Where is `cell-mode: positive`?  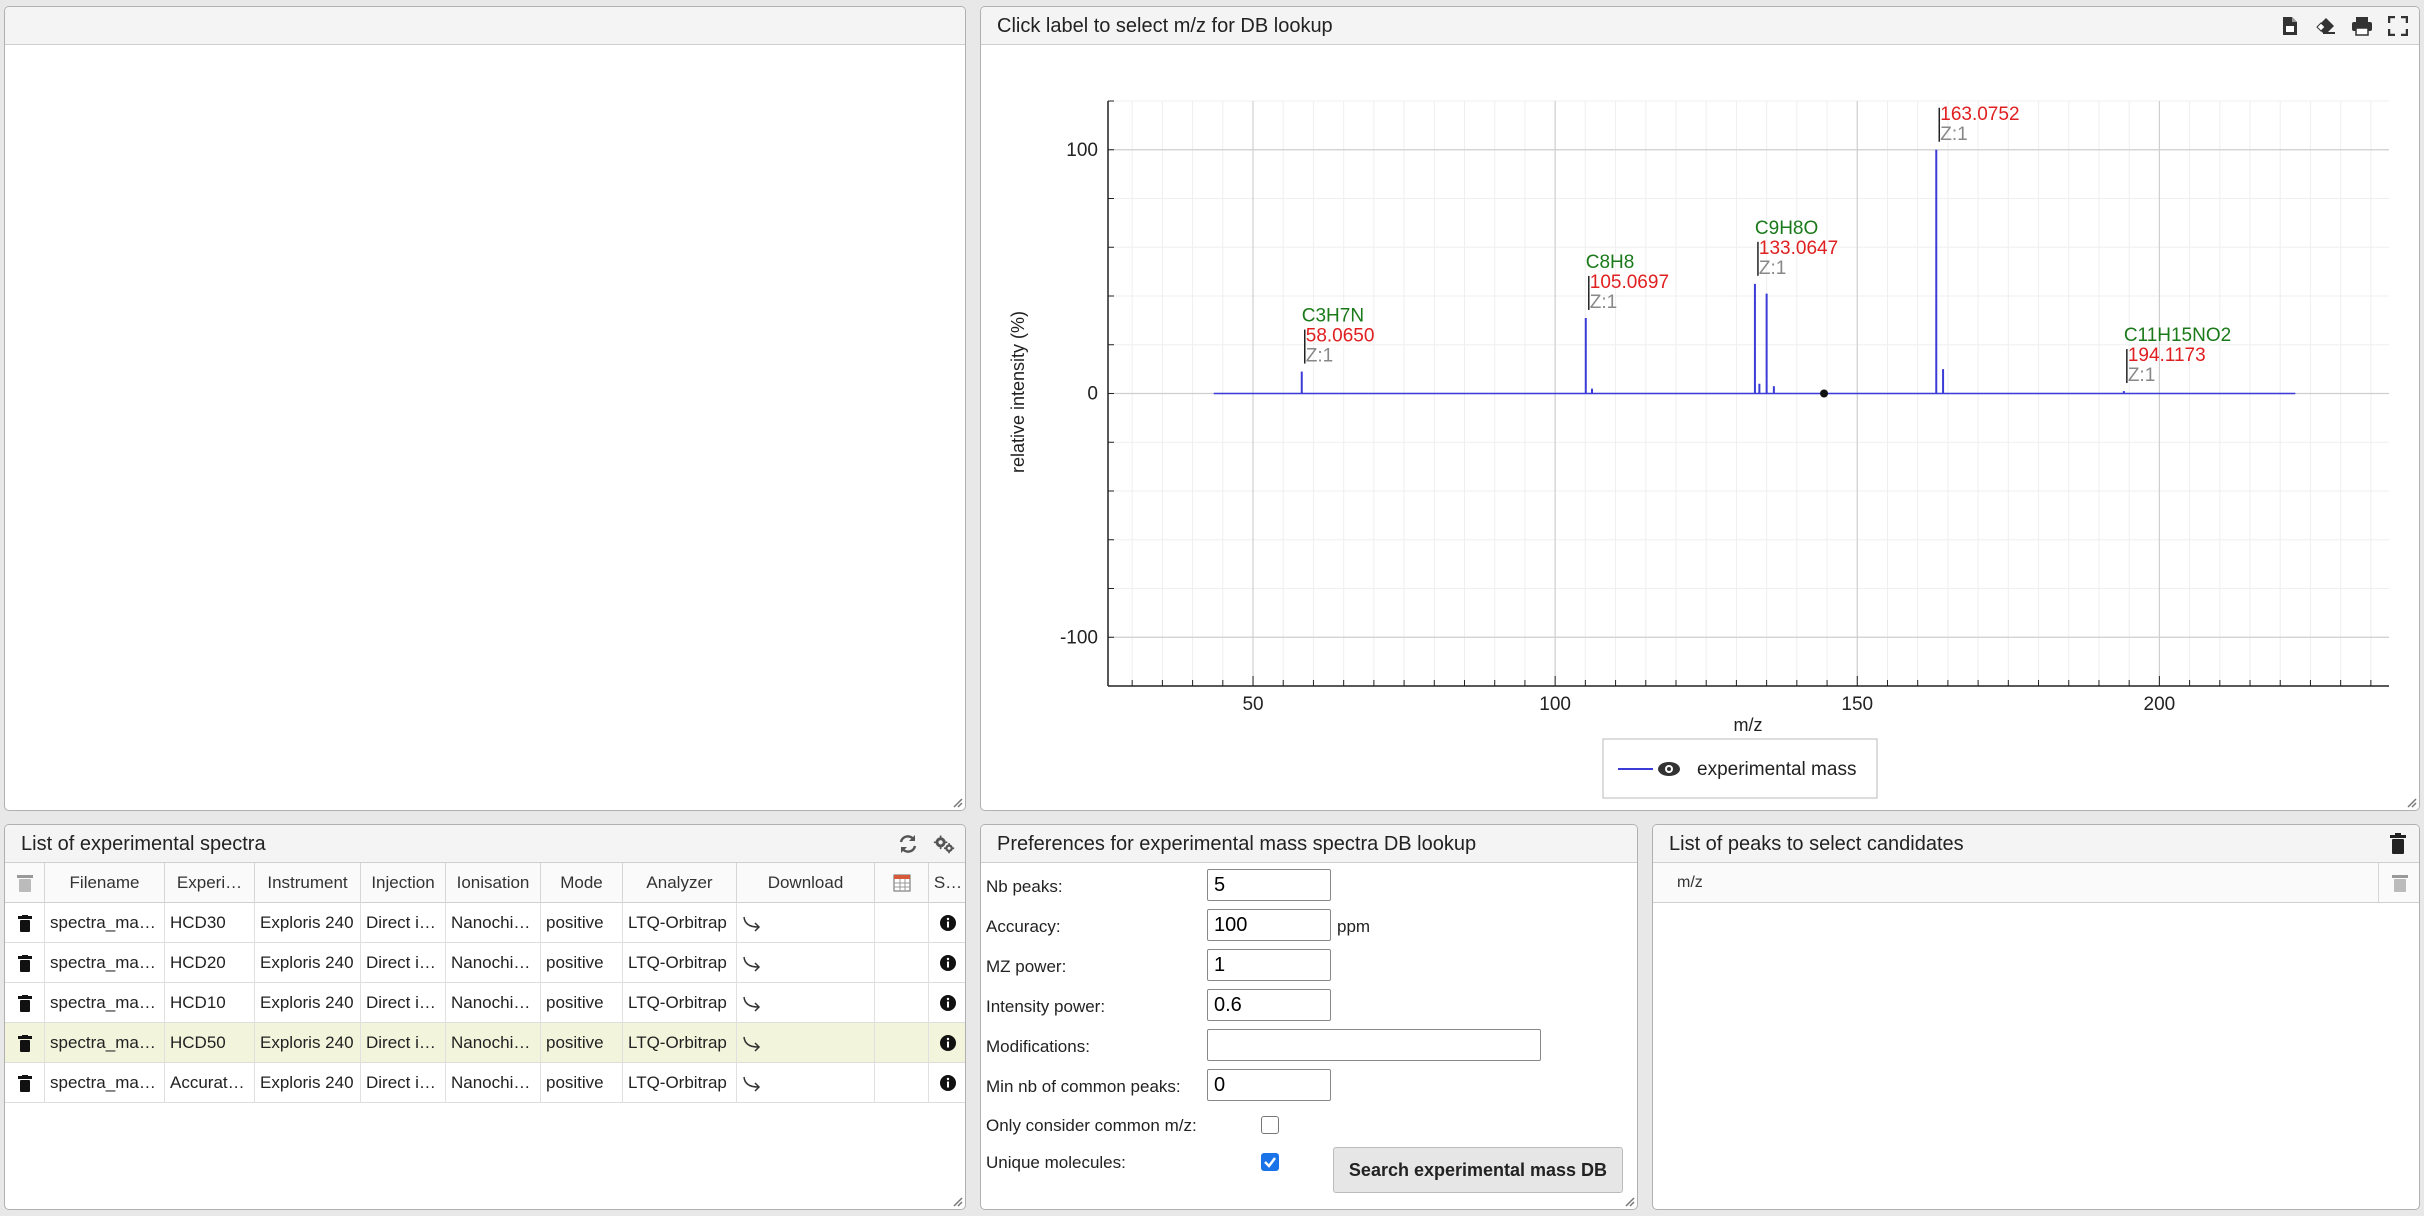
cell-mode: positive is located at coordinates (582, 923).